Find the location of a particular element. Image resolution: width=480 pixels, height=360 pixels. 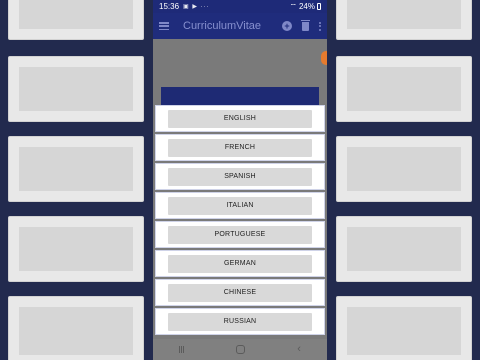

language-button-russian: RUSSIAN is located at coordinates (240, 321).